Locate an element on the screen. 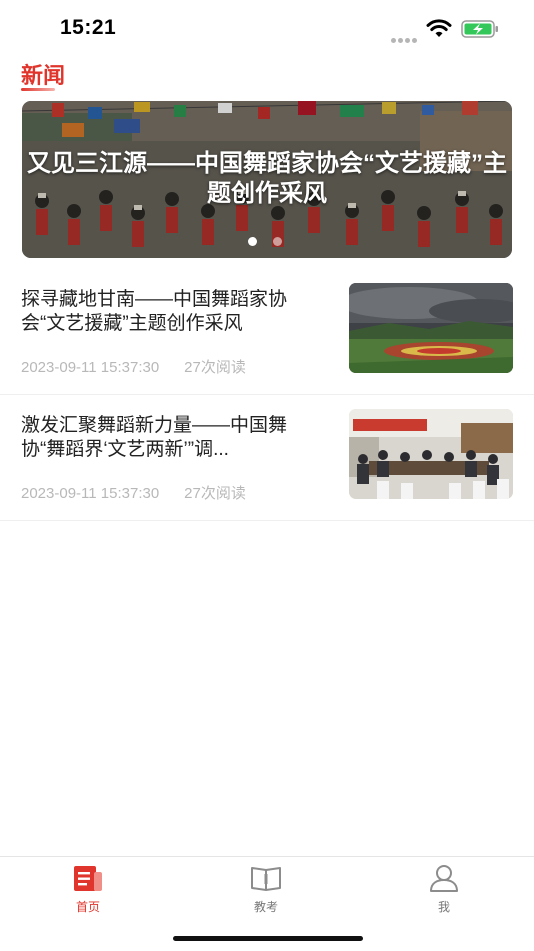 The width and height of the screenshot is (534, 951). status-time: 15:21 is located at coordinates (88, 27).